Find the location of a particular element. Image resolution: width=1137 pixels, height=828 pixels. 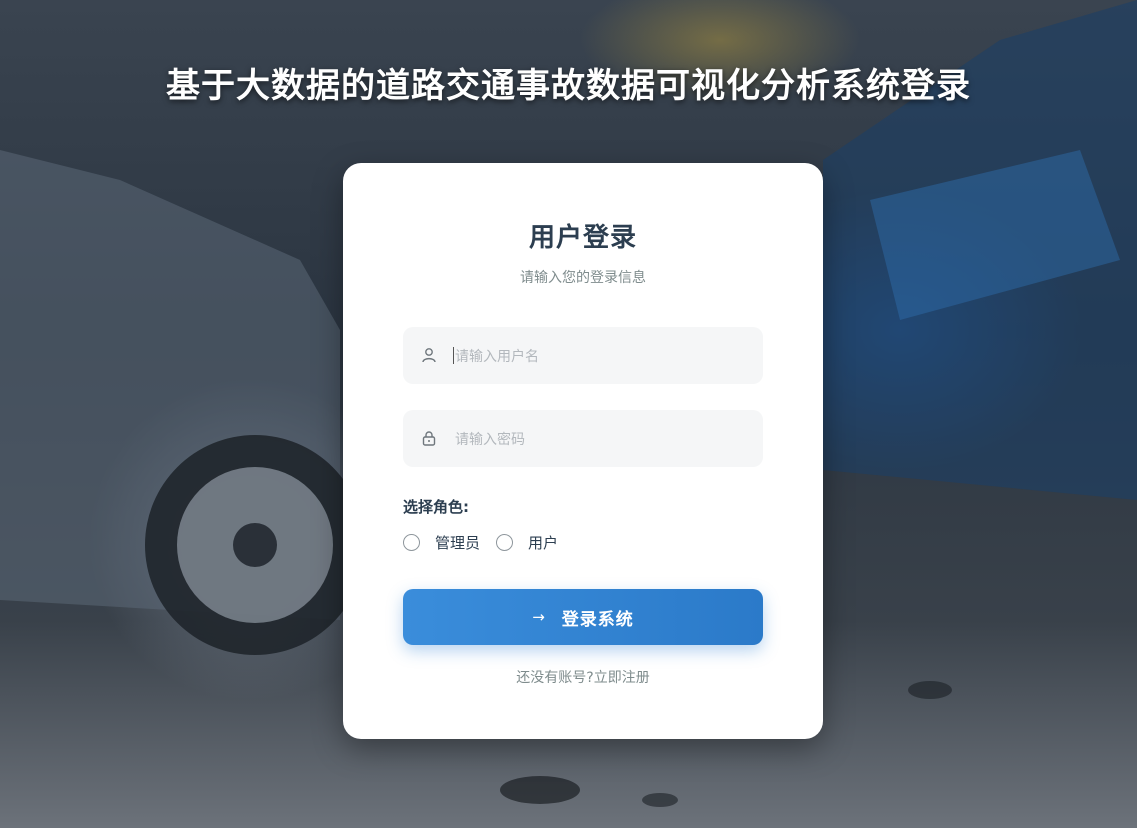

password-field is located at coordinates (583, 439).